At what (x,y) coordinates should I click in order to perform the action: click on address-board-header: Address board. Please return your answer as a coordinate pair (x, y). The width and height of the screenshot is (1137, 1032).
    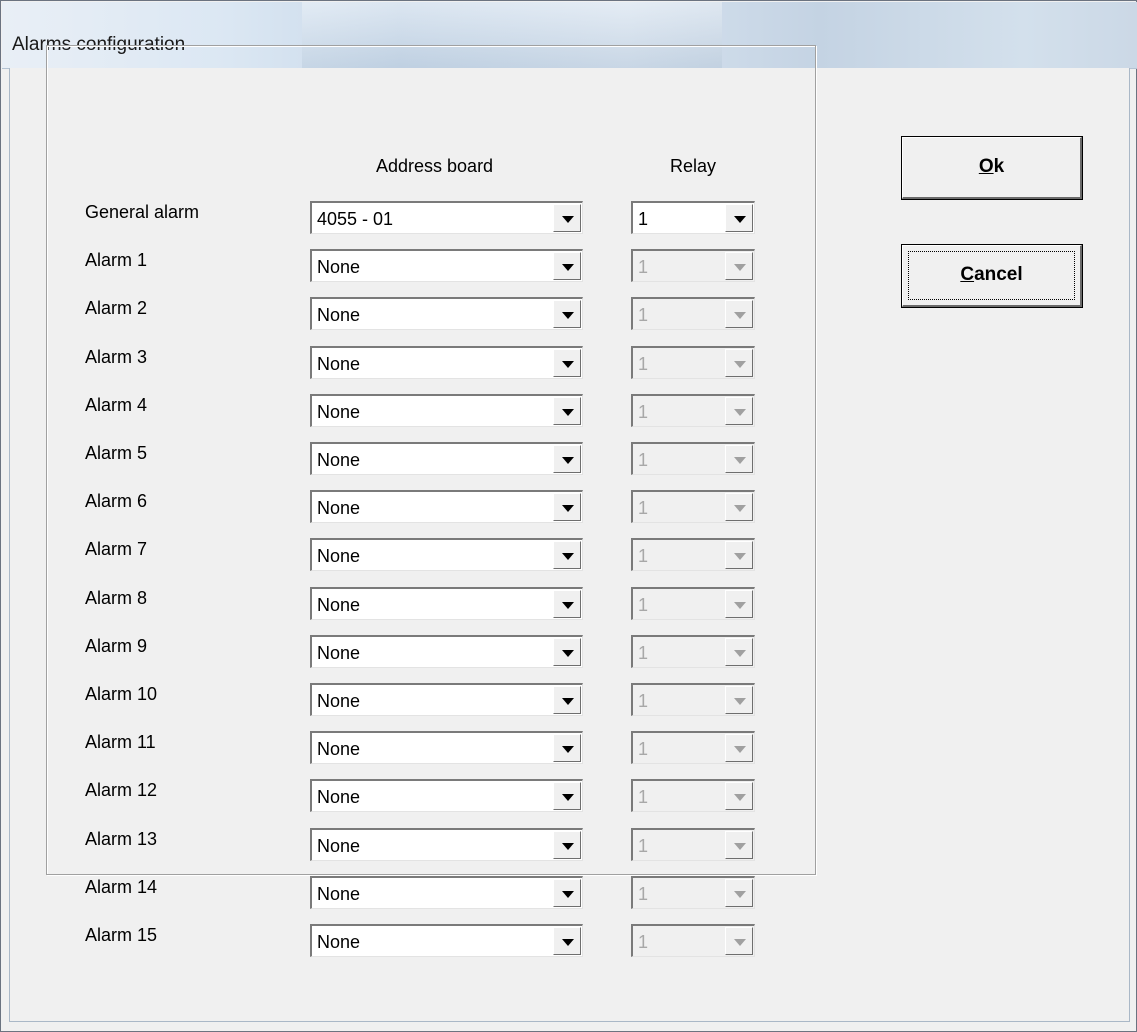
    Looking at the image, I should click on (435, 166).